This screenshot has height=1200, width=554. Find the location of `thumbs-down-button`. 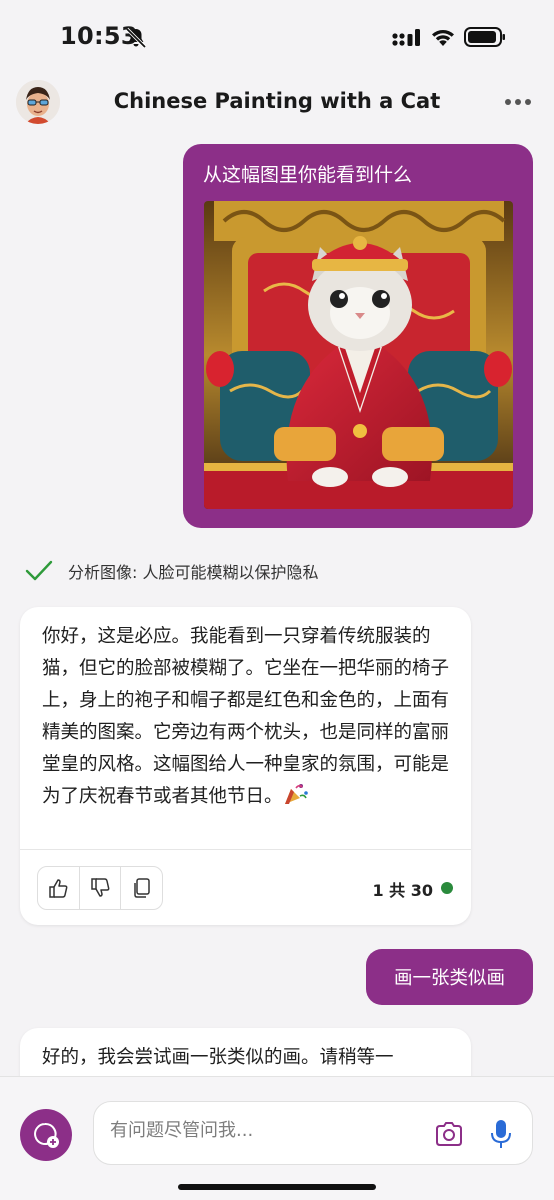

thumbs-down-button is located at coordinates (99, 888).